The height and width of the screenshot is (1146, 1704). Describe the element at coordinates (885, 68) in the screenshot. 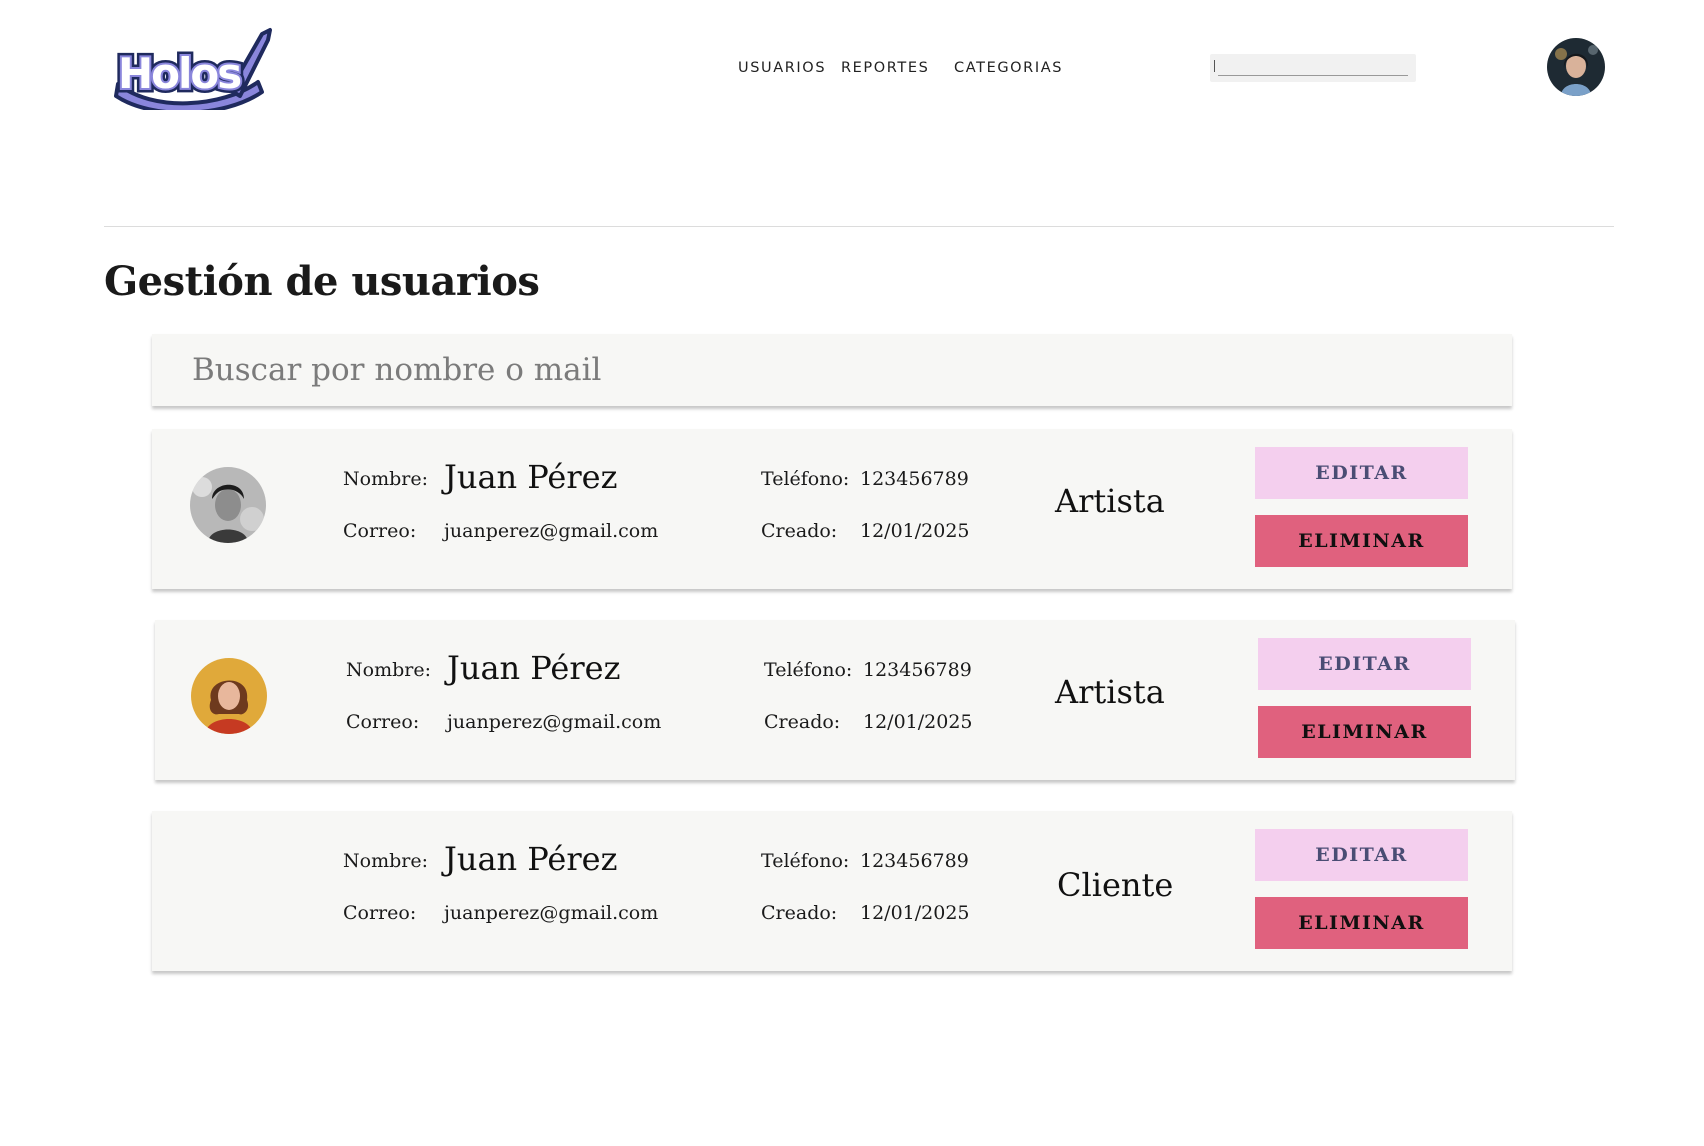

I see `nav-reportes: REPORTES` at that location.